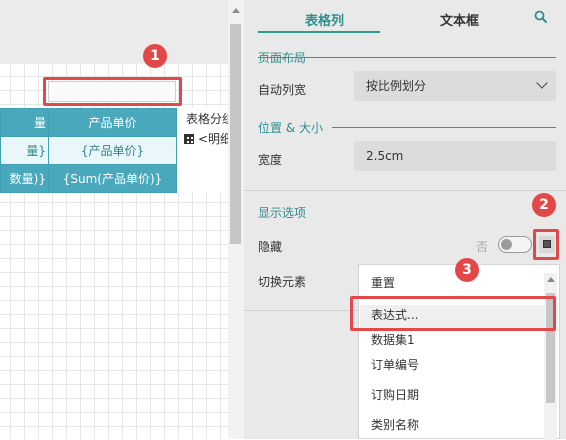  I want to click on report-table: 量 产品单价 量} {产品单价} 数量)} {Sum(产品单价)}, so click(88, 150).